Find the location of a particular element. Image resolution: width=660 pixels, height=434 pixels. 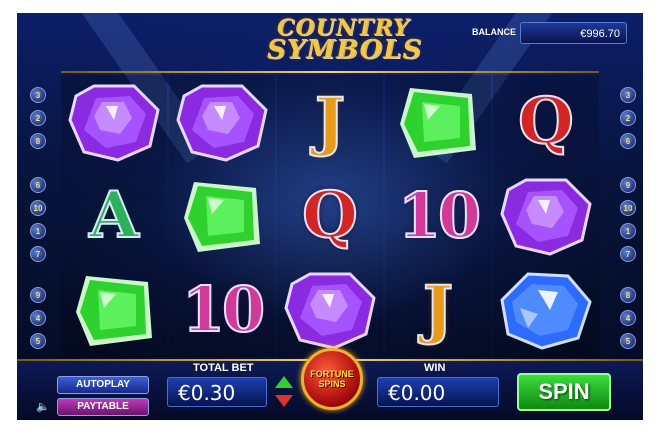

symbol-a: A is located at coordinates (114, 215).